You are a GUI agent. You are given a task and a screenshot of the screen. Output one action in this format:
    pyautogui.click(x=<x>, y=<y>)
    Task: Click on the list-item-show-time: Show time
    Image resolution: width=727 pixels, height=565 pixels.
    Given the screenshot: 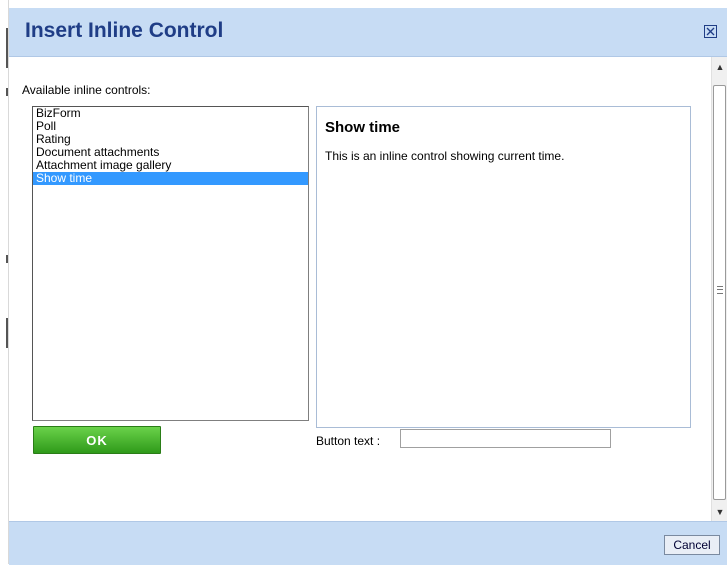 What is the action you would take?
    pyautogui.click(x=170, y=178)
    